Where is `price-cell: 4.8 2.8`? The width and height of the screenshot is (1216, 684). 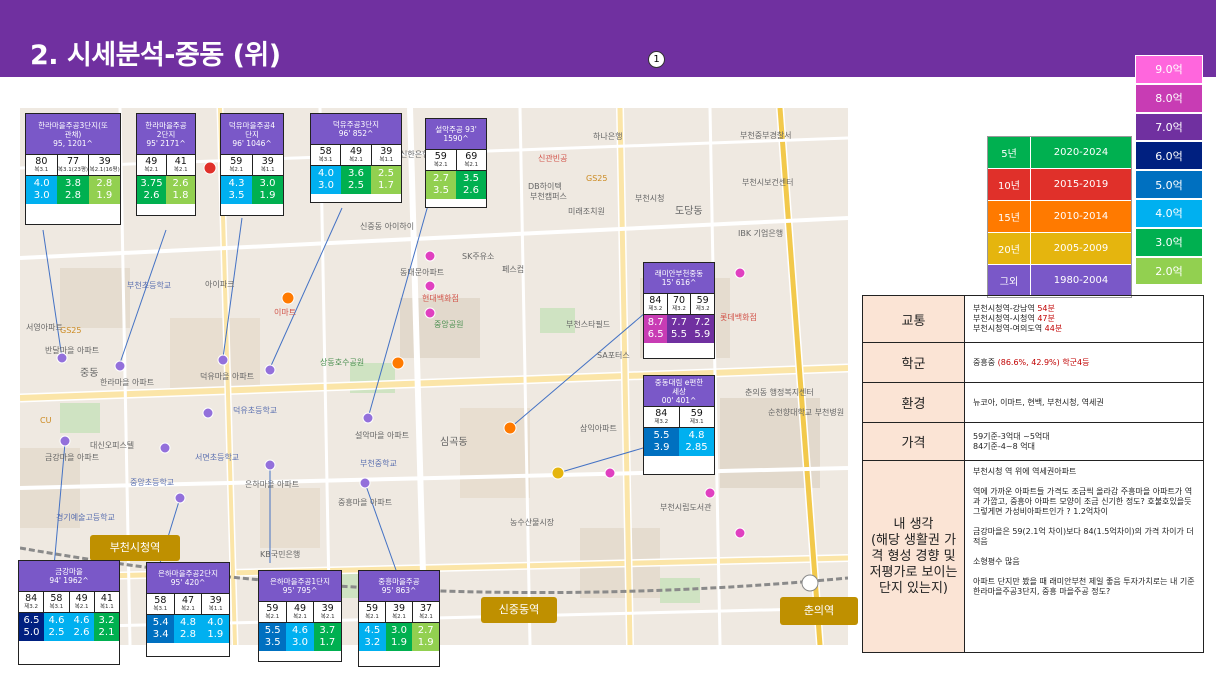
price-cell: 4.8 2.8 is located at coordinates (188, 629).